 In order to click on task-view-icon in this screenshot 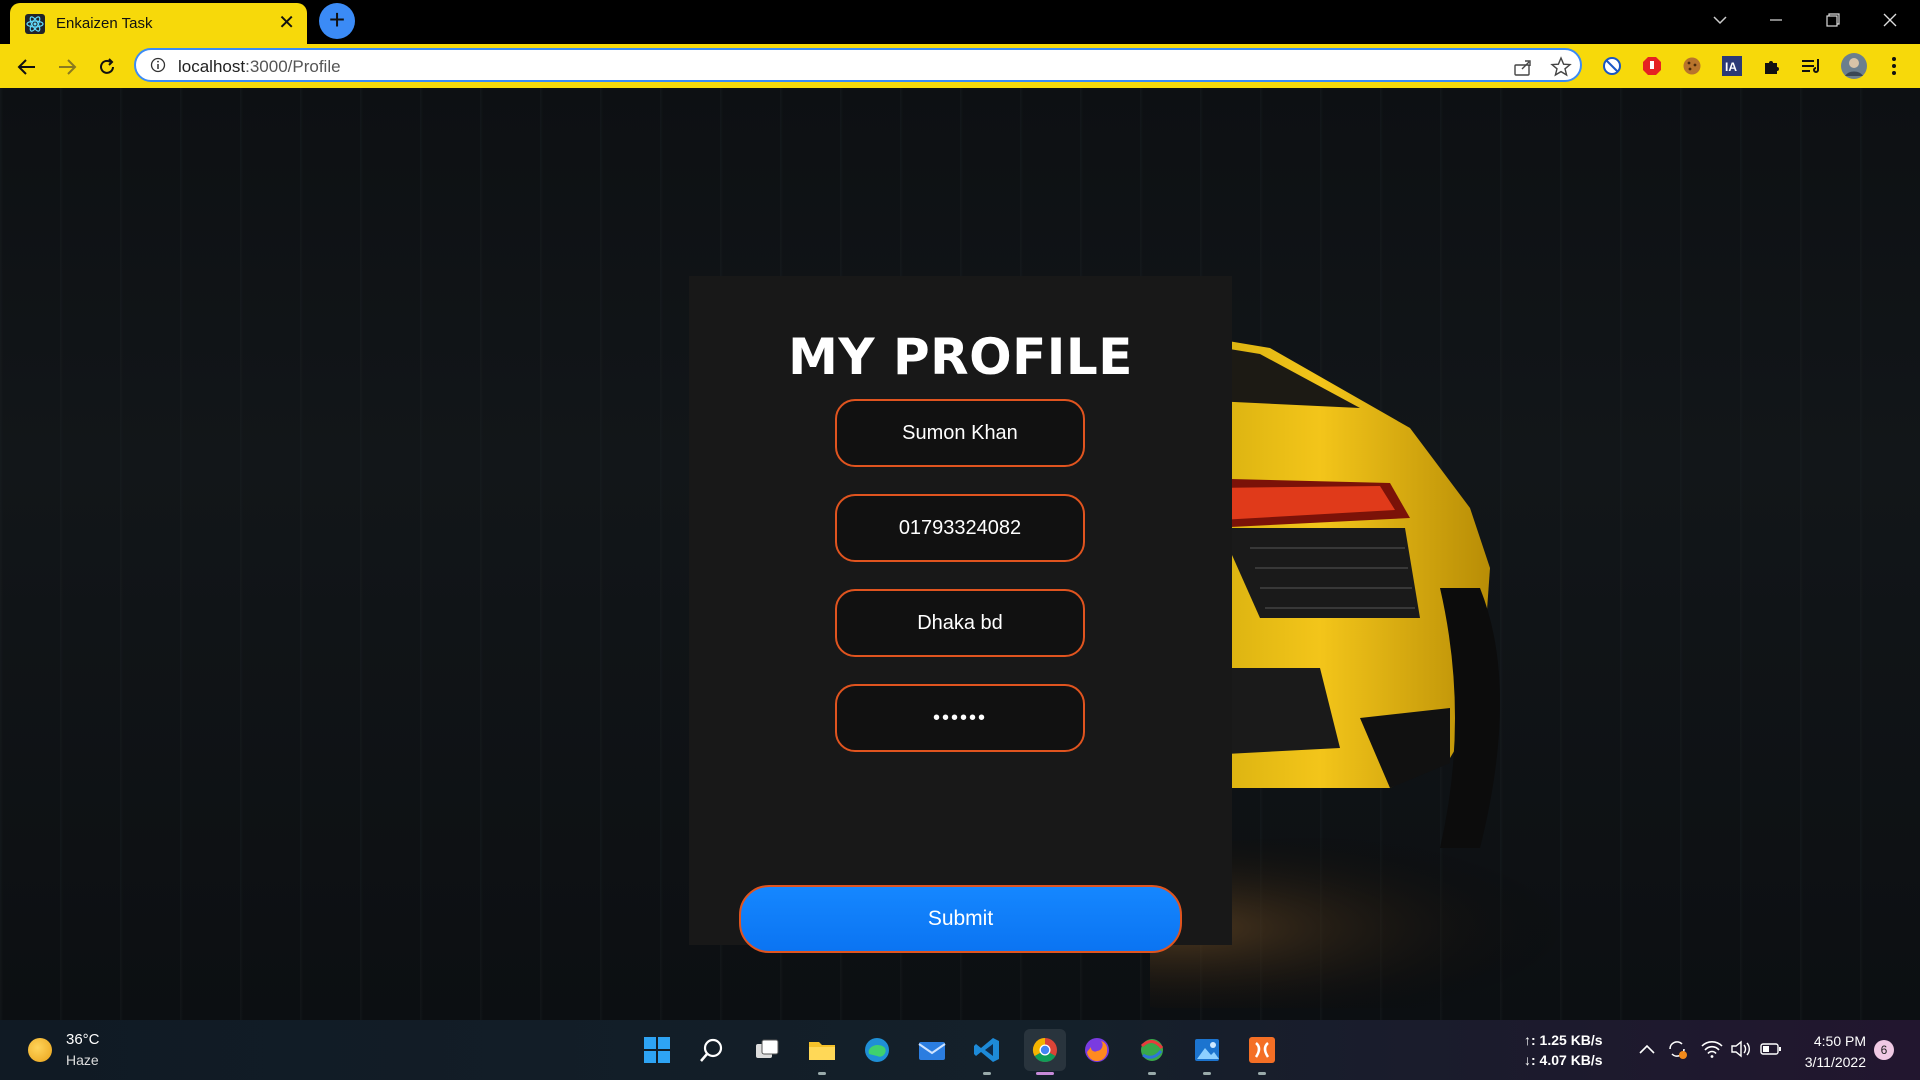, I will do `click(767, 1050)`.